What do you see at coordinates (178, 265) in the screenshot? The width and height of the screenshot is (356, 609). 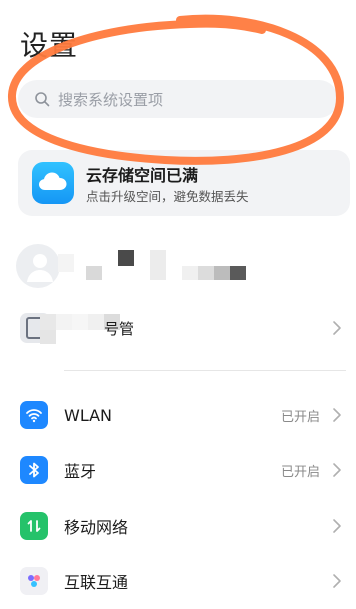 I see `account-row` at bounding box center [178, 265].